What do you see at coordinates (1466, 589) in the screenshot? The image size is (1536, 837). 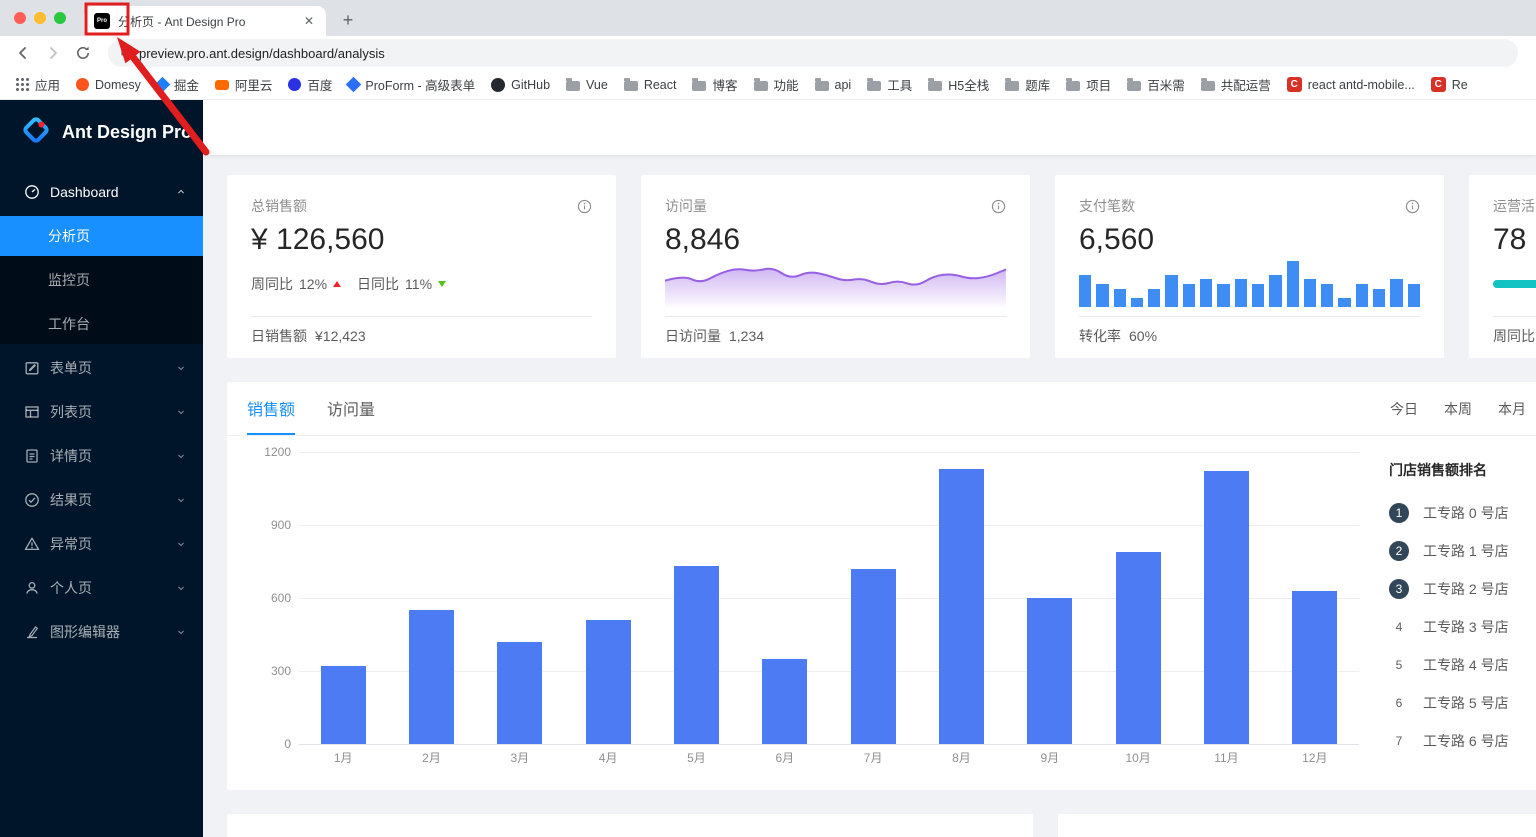 I see `store-name: 工专路 2 号店` at bounding box center [1466, 589].